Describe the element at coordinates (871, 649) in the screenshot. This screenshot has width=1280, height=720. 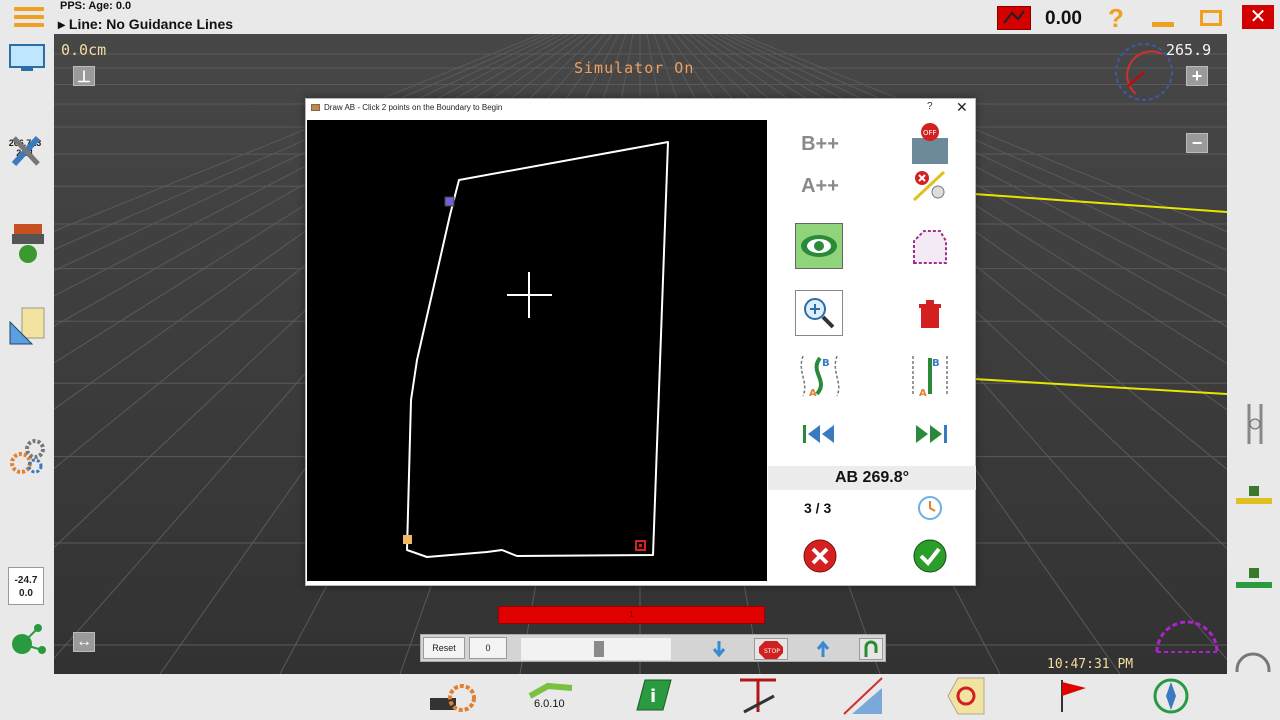
I see `sim-uturn-button` at that location.